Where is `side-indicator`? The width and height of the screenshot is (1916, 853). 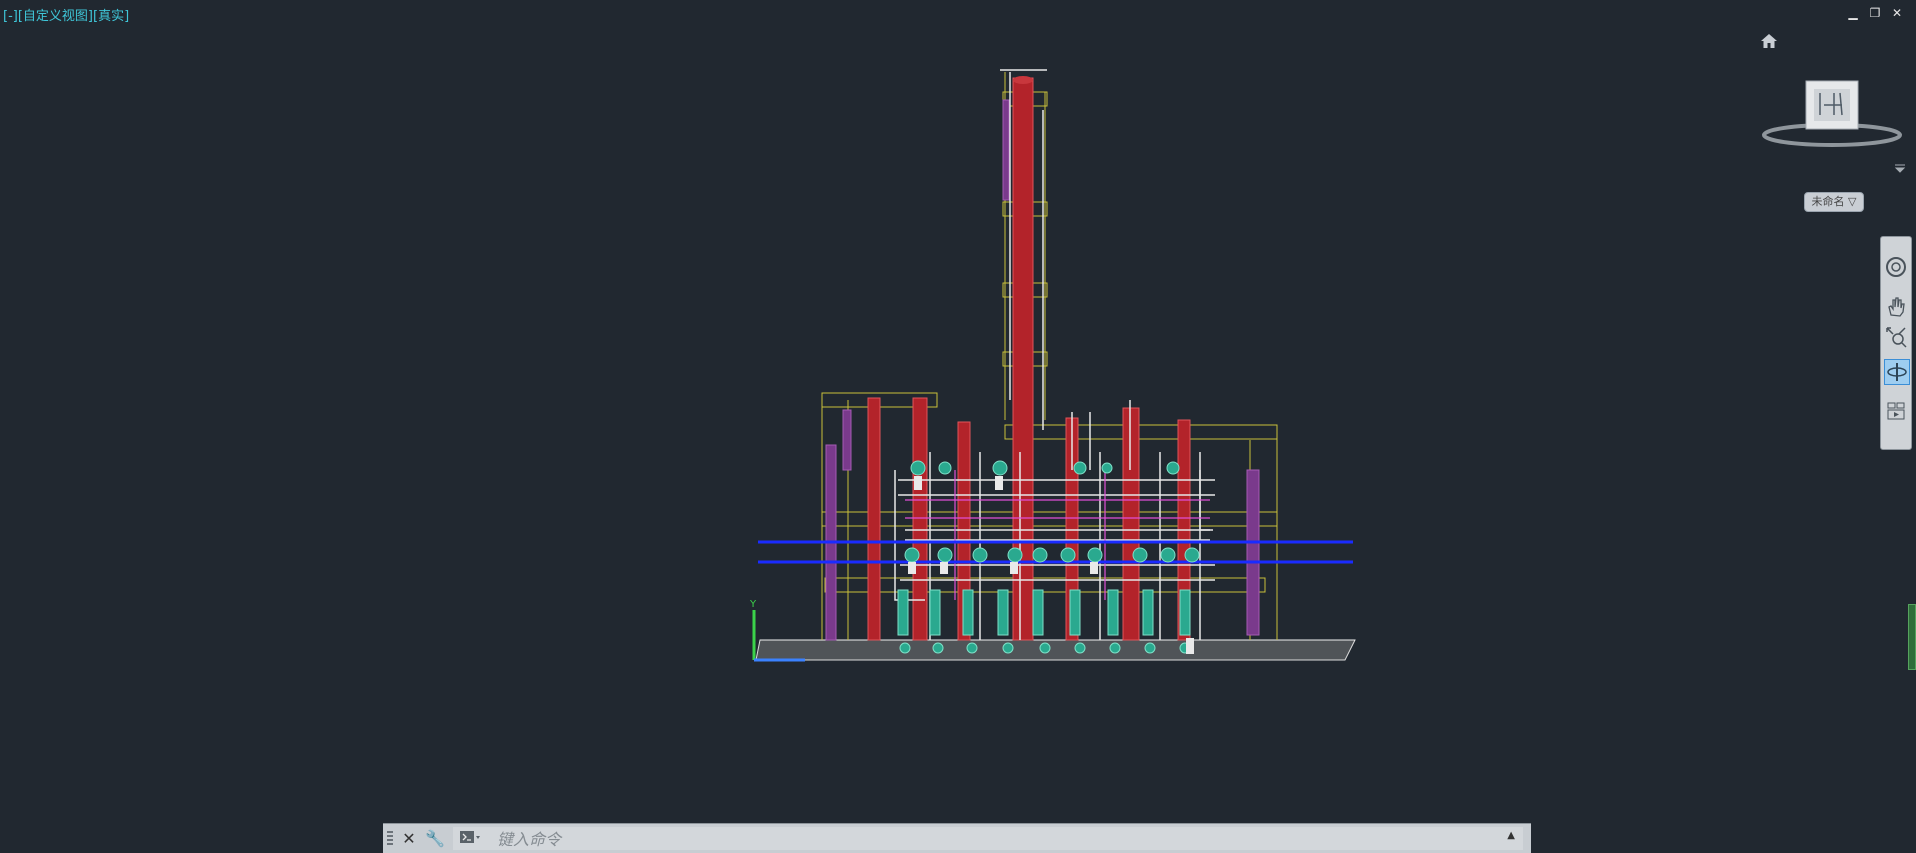
side-indicator is located at coordinates (1912, 637).